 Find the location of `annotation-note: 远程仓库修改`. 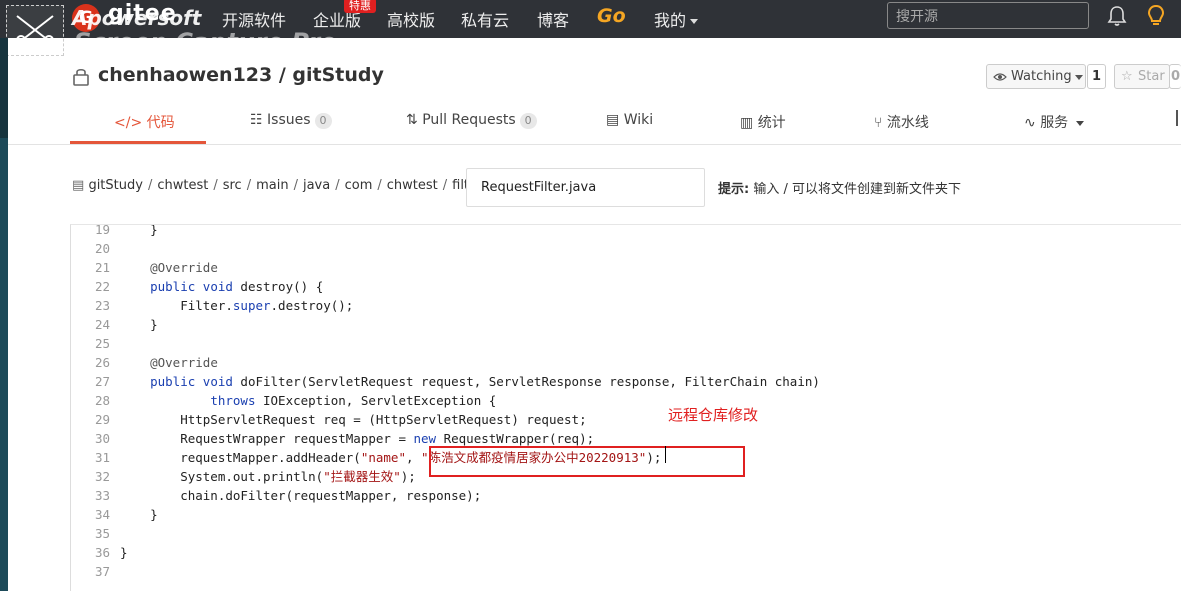

annotation-note: 远程仓库修改 is located at coordinates (713, 415).